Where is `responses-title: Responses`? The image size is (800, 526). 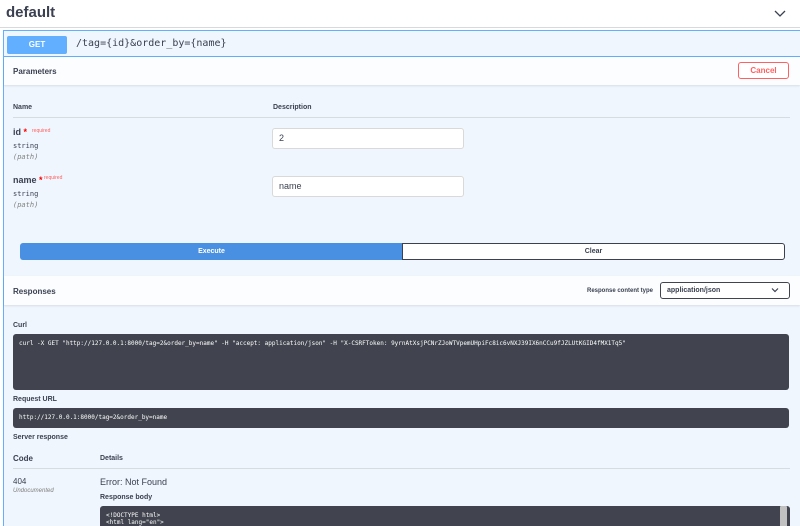 responses-title: Responses is located at coordinates (34, 291).